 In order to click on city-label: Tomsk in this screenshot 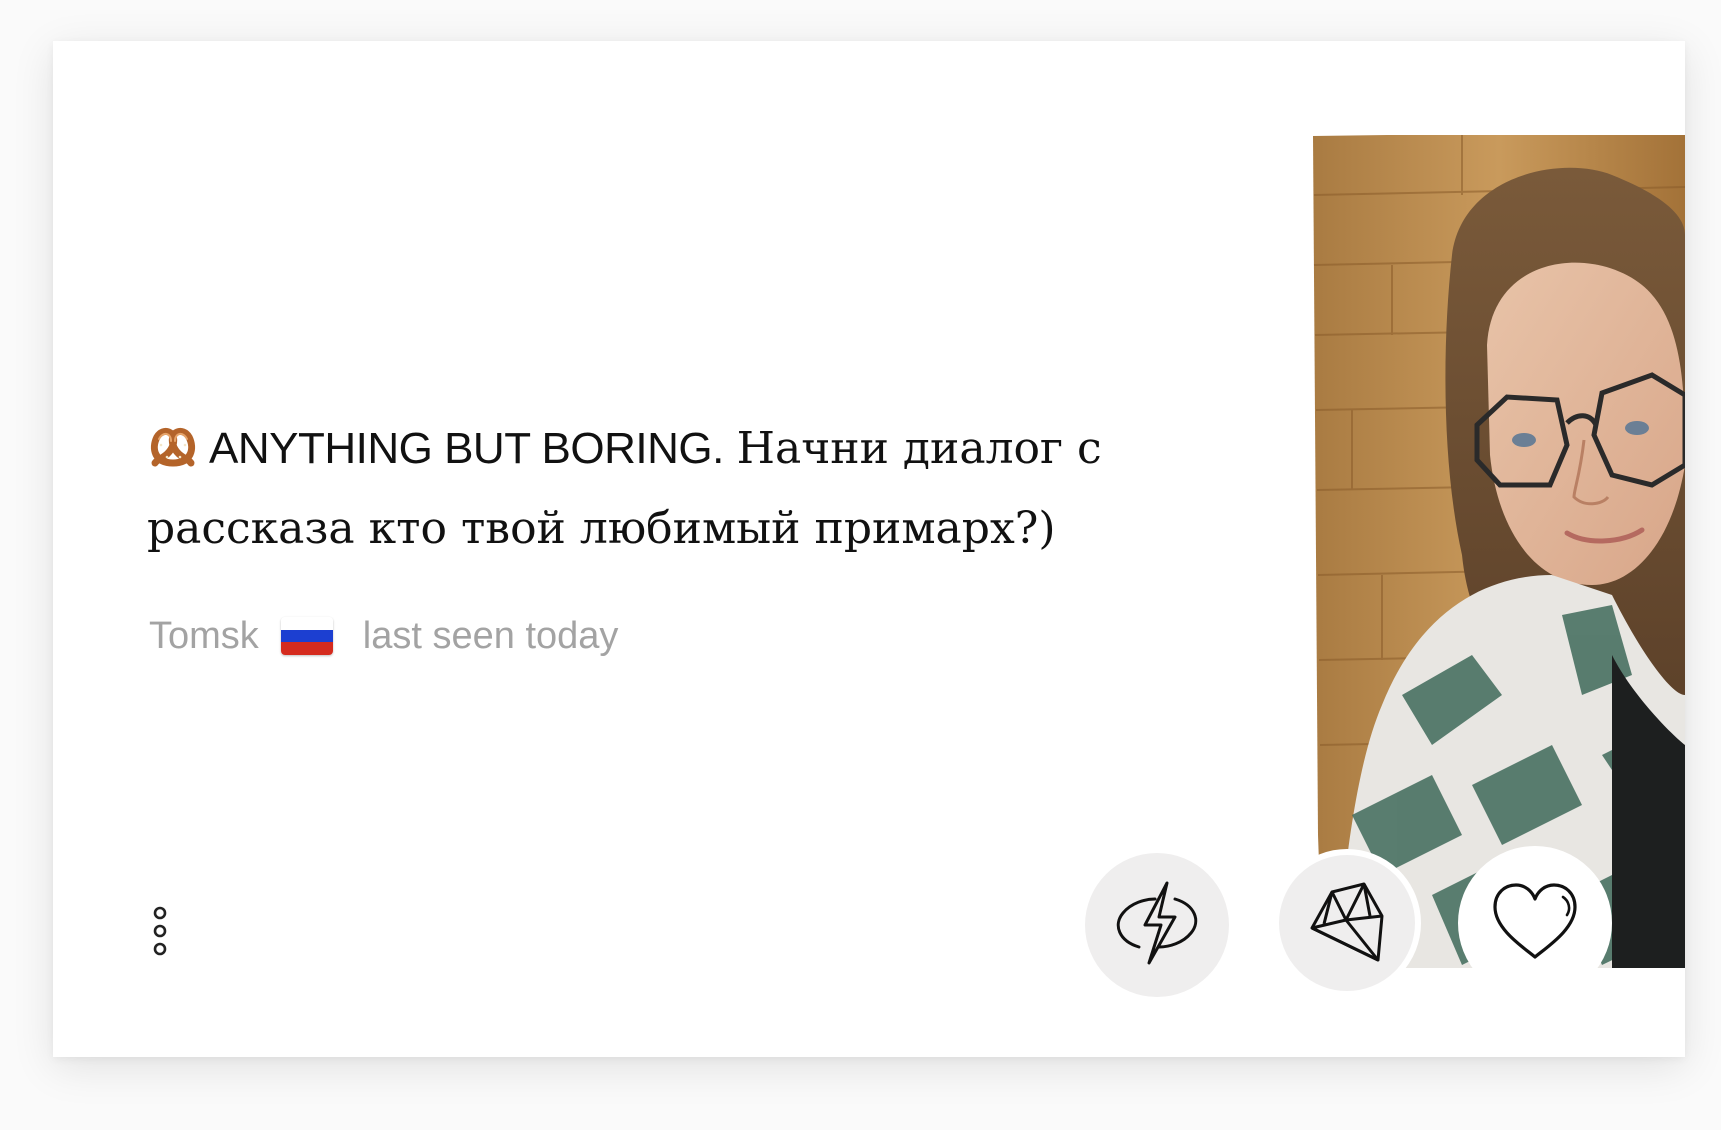, I will do `click(204, 635)`.